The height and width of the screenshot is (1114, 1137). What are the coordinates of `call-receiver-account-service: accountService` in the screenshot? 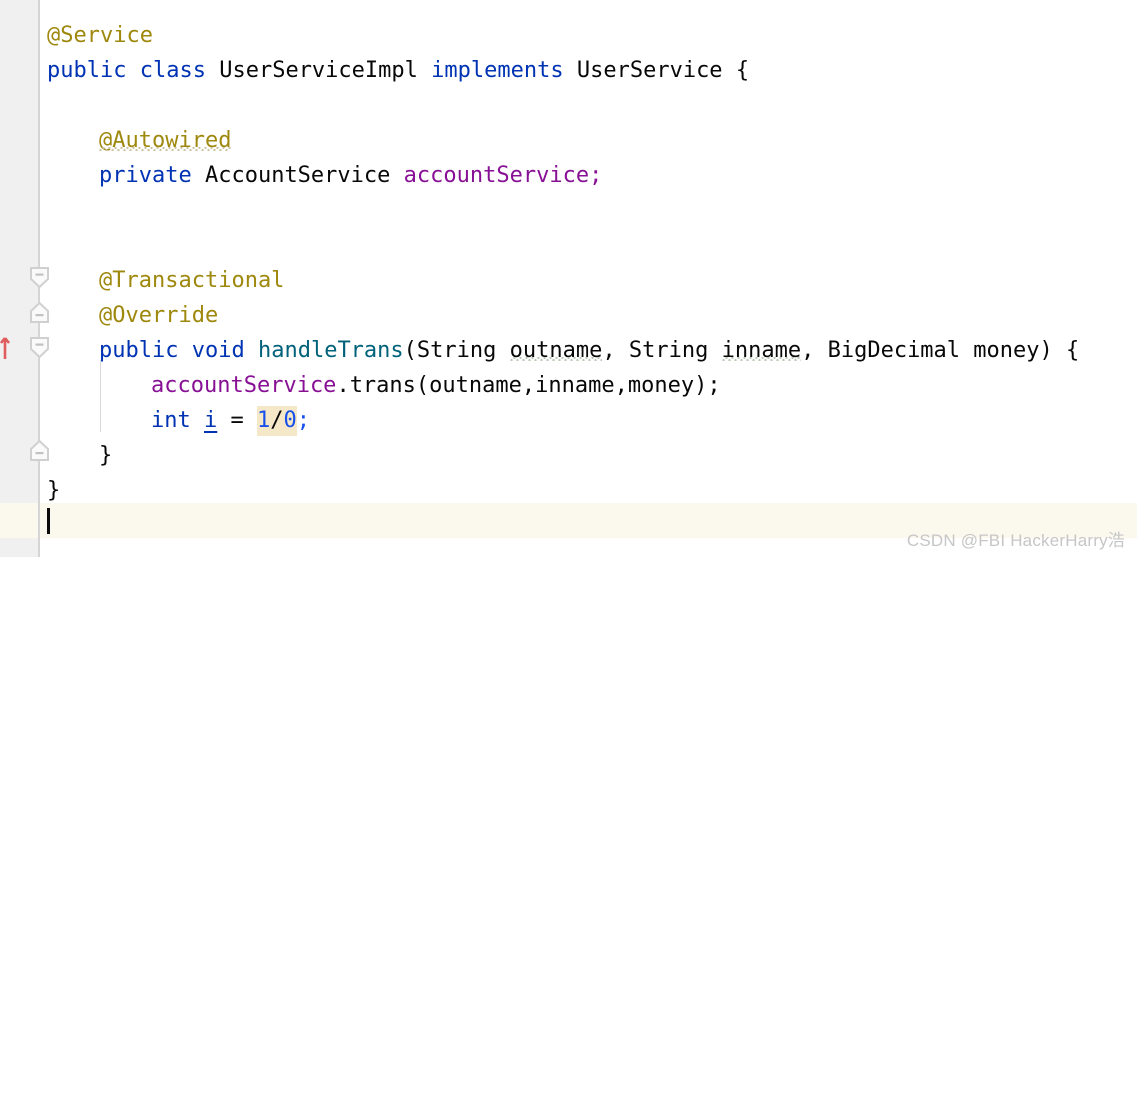 It's located at (244, 385).